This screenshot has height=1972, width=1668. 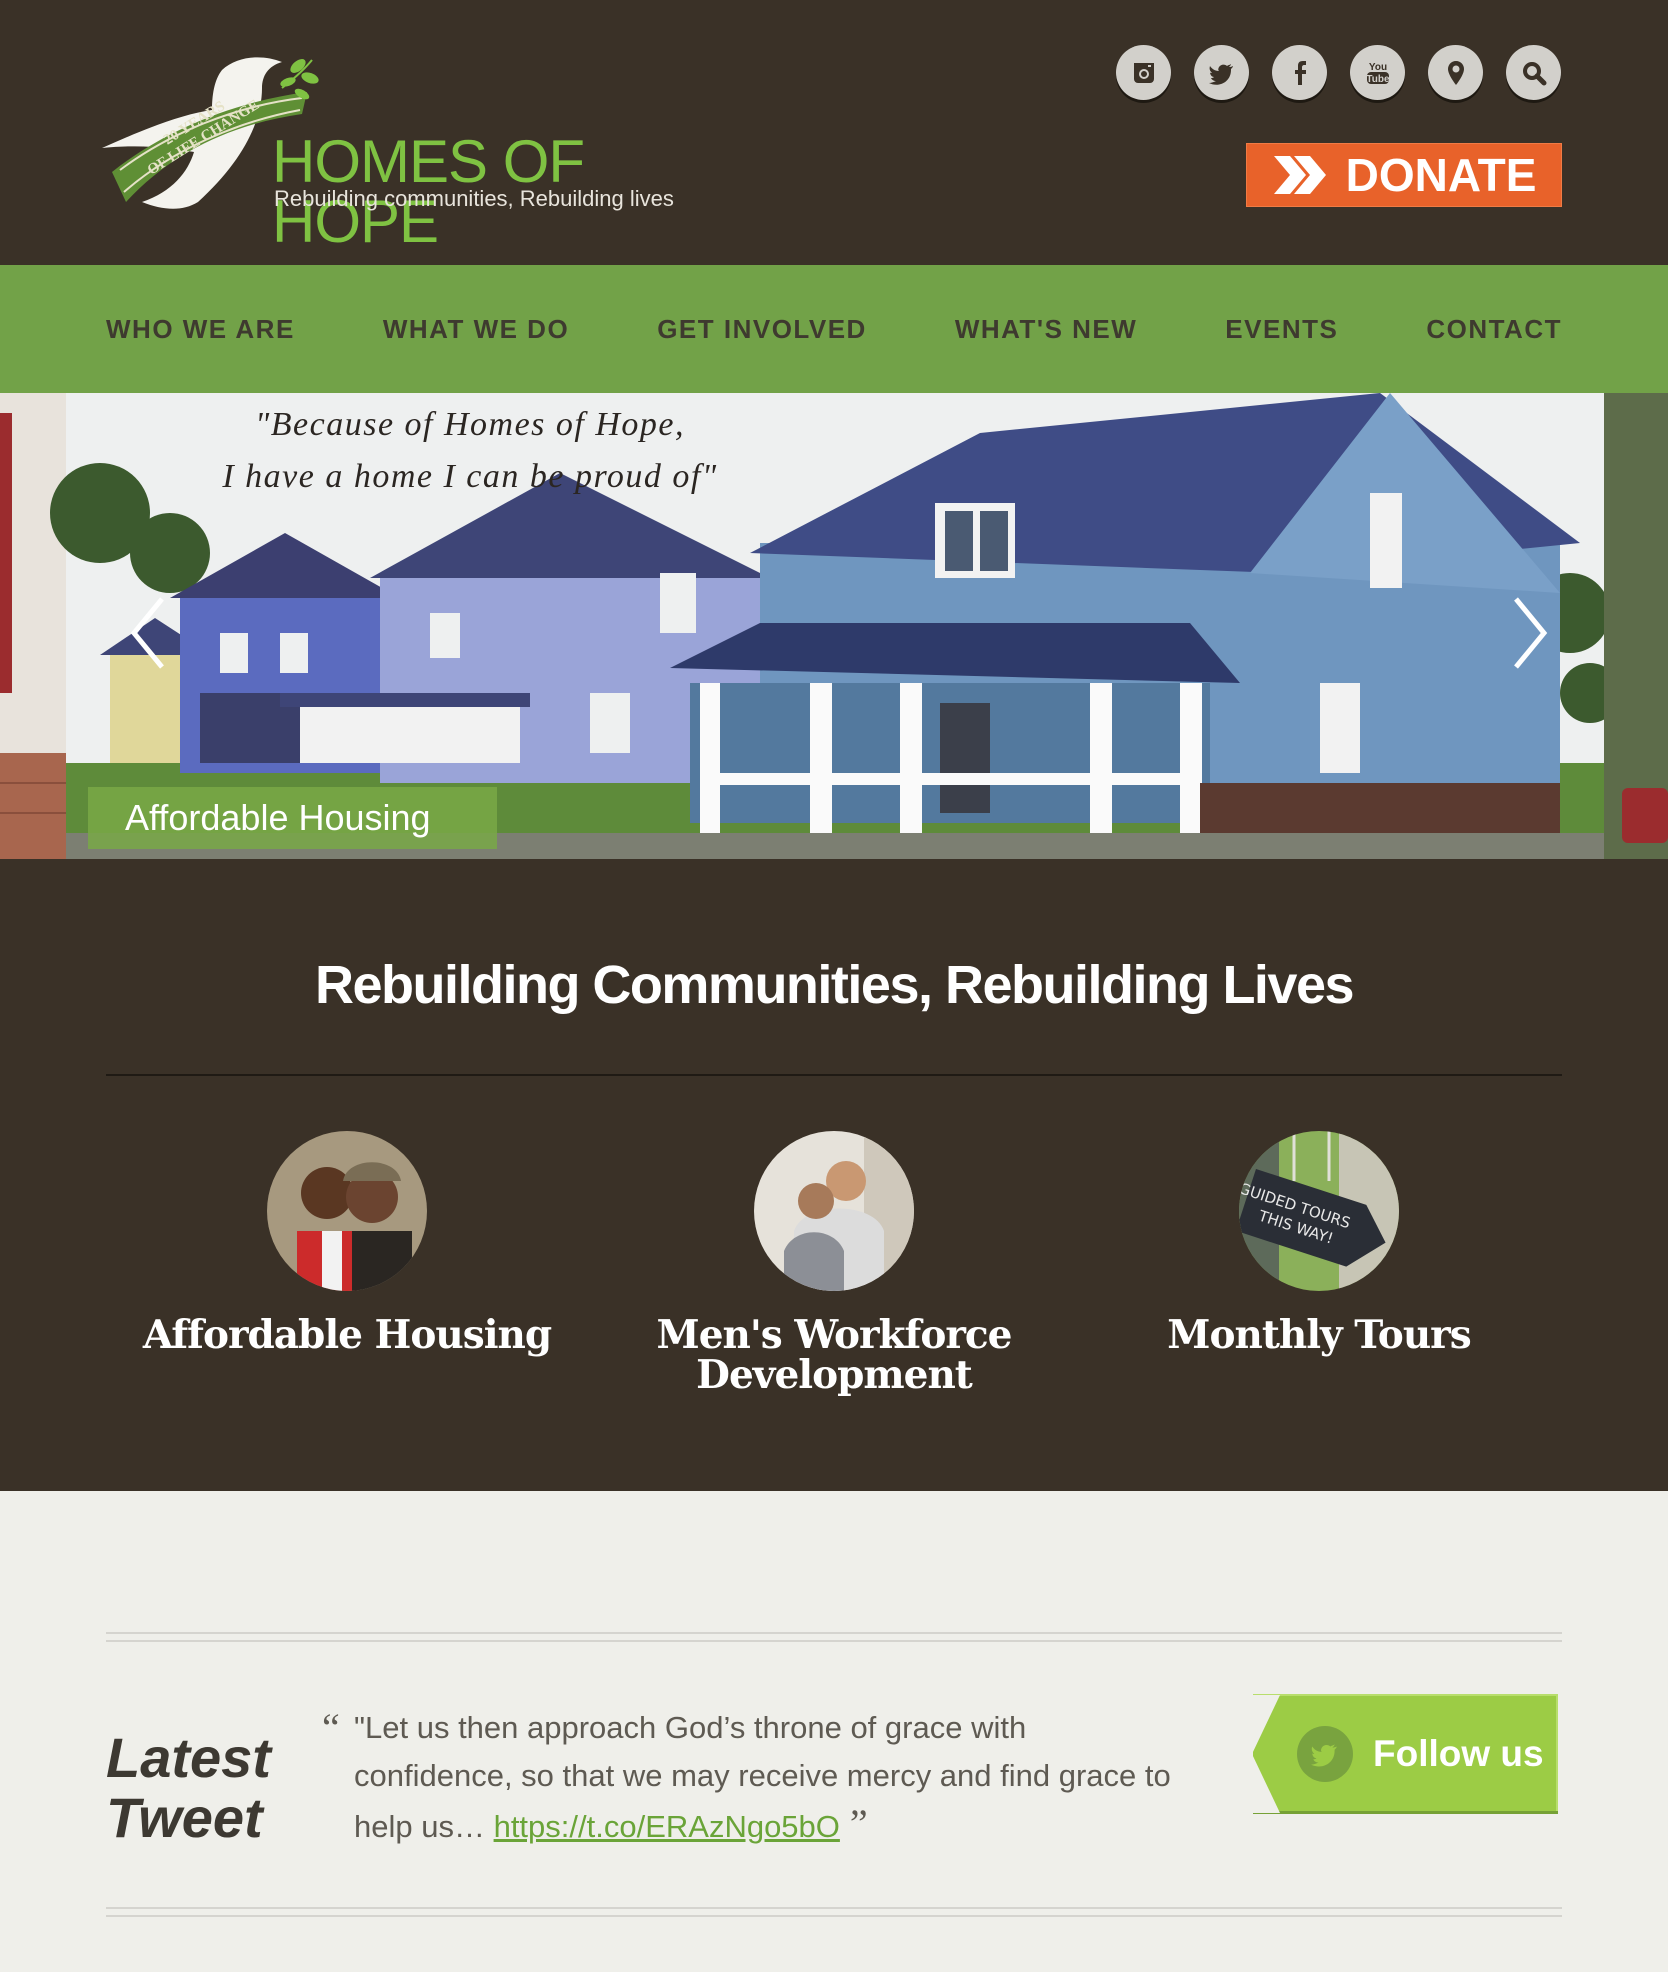 What do you see at coordinates (834, 1335) in the screenshot?
I see `program-label-line1: Men's Workforce` at bounding box center [834, 1335].